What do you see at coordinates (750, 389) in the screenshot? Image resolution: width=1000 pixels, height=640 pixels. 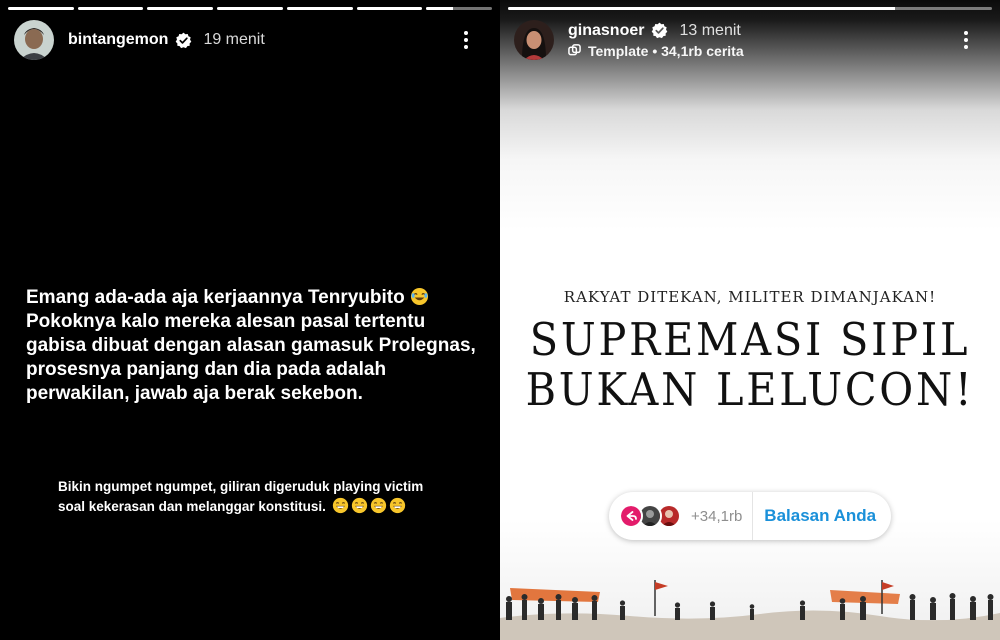 I see `poster-headline: BUKAN LELUCON!` at bounding box center [750, 389].